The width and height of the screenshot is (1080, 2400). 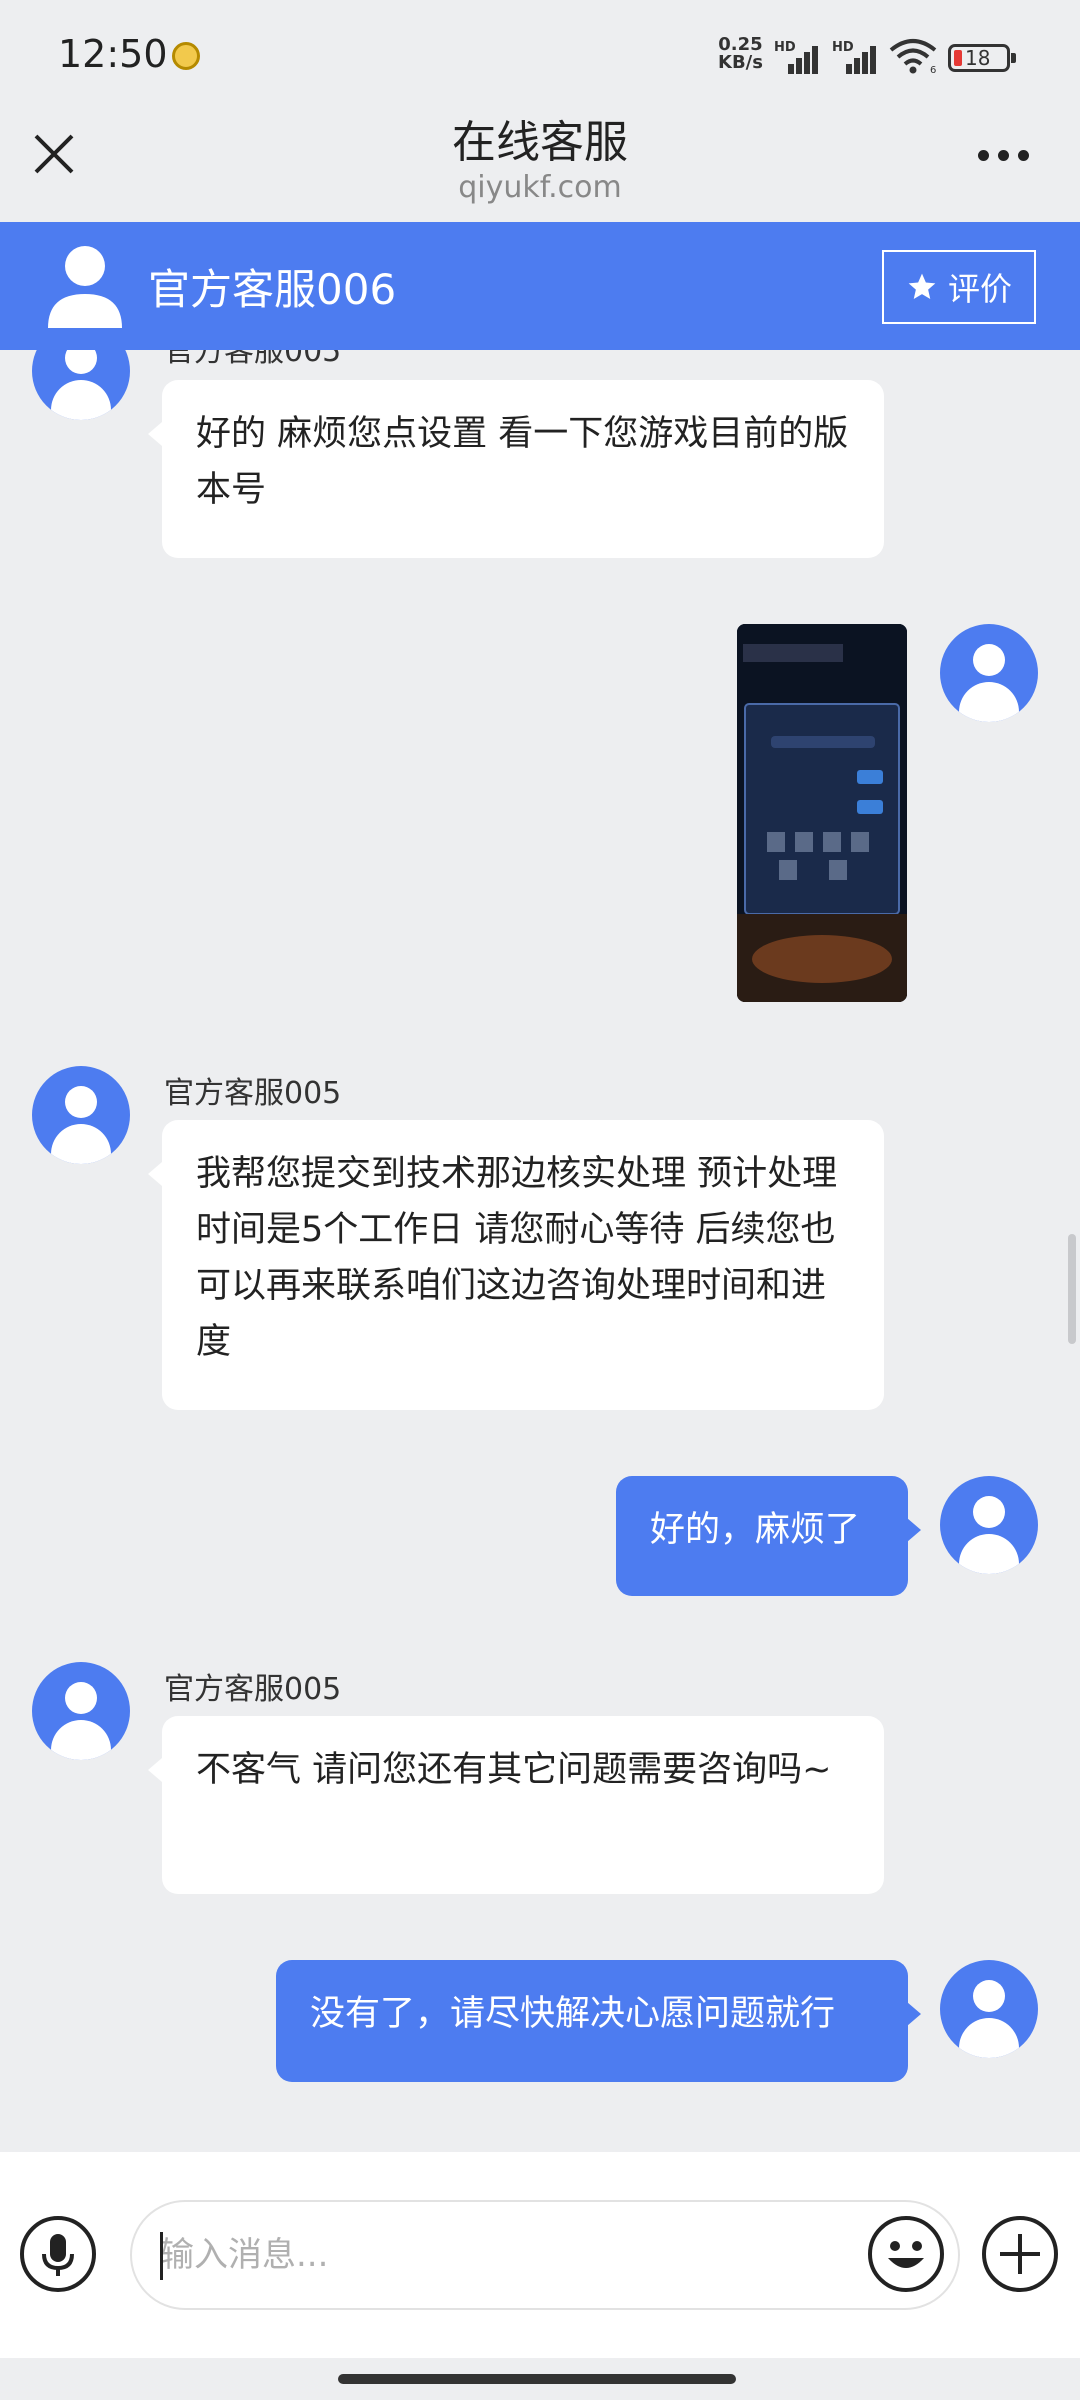 What do you see at coordinates (85, 287) in the screenshot?
I see `agent-avatar-icon` at bounding box center [85, 287].